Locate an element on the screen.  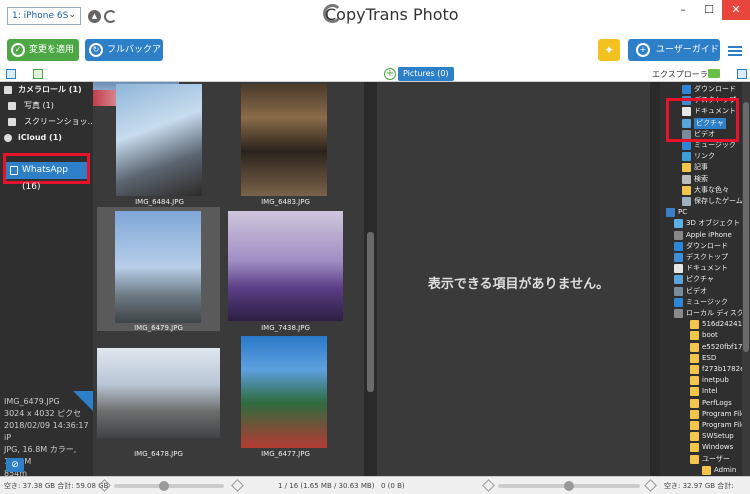
add-album-icon: + is located at coordinates (390, 74).